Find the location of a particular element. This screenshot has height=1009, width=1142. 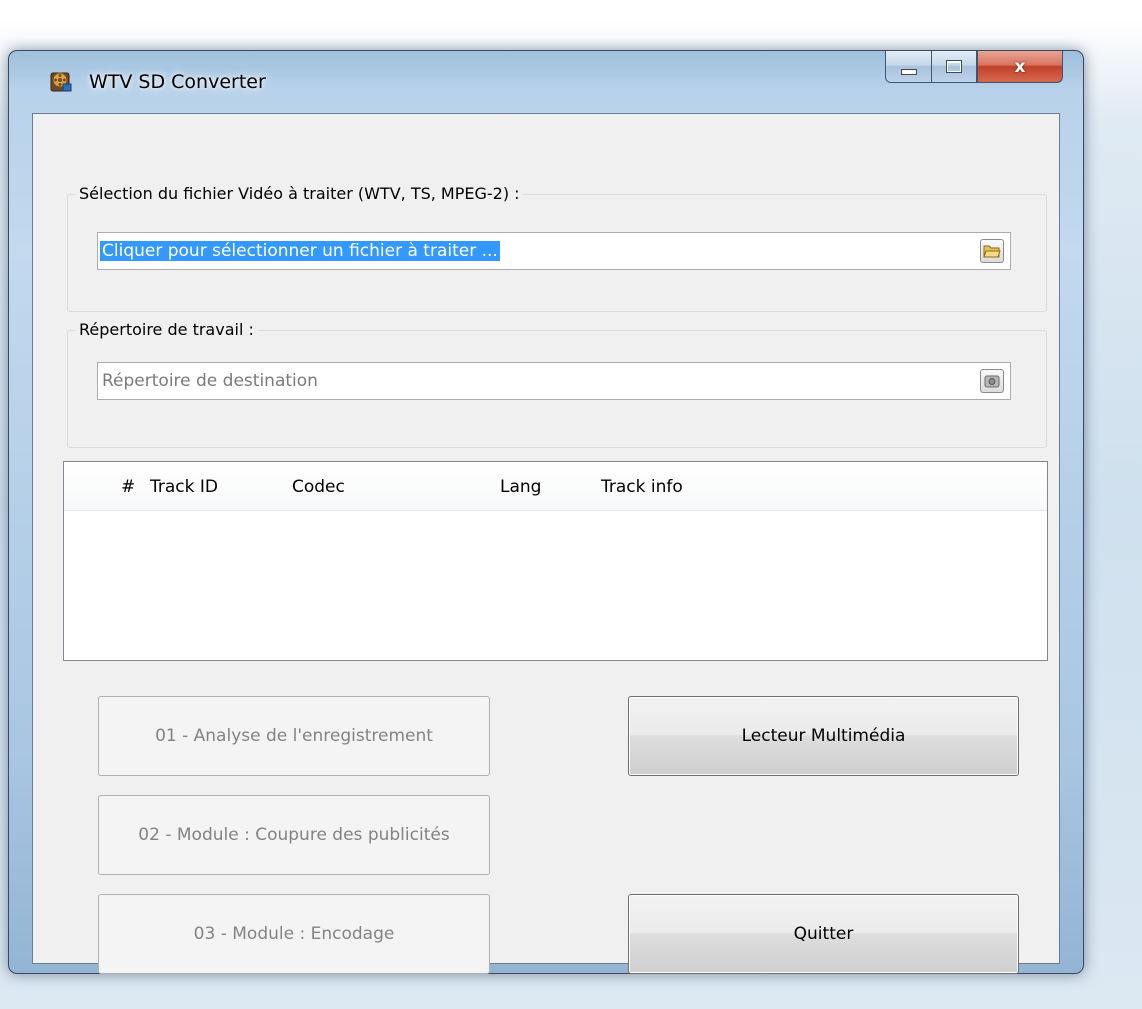

film-reel-icon is located at coordinates (61, 81).